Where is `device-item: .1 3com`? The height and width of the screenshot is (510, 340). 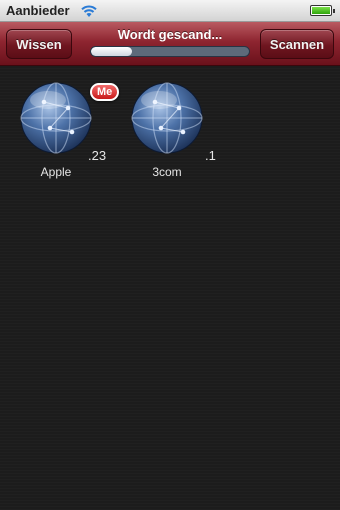
device-item: .1 3com is located at coordinates (169, 127).